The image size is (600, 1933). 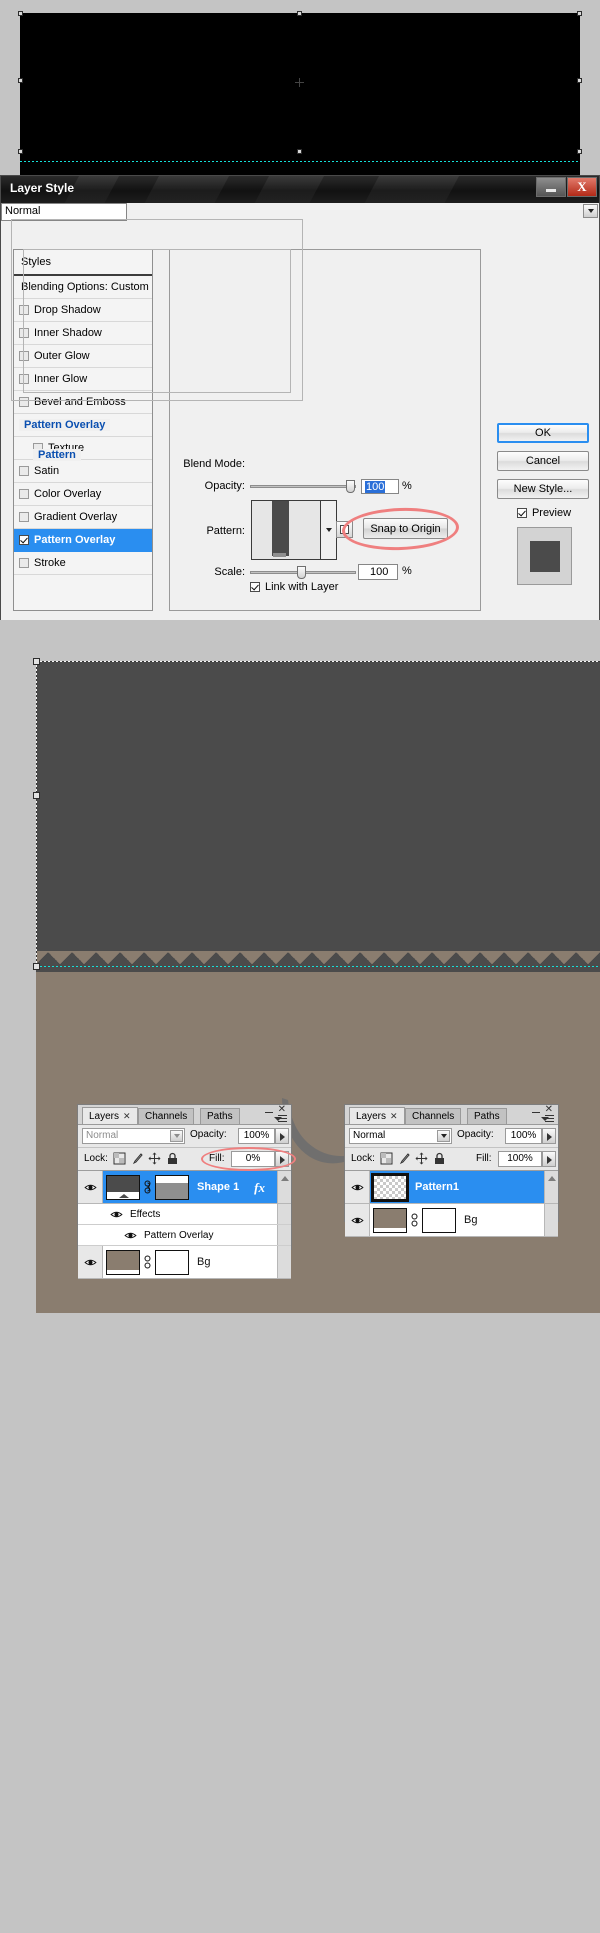 What do you see at coordinates (579, 151) in the screenshot?
I see `transform-handle-br` at bounding box center [579, 151].